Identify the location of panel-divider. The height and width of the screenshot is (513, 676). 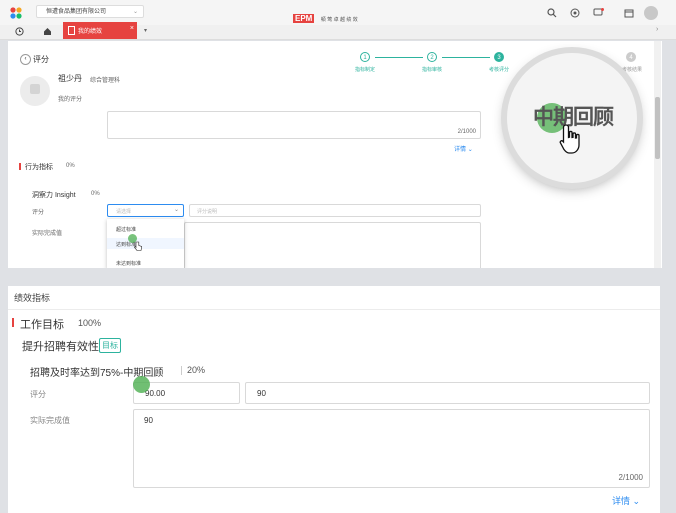
(334, 309).